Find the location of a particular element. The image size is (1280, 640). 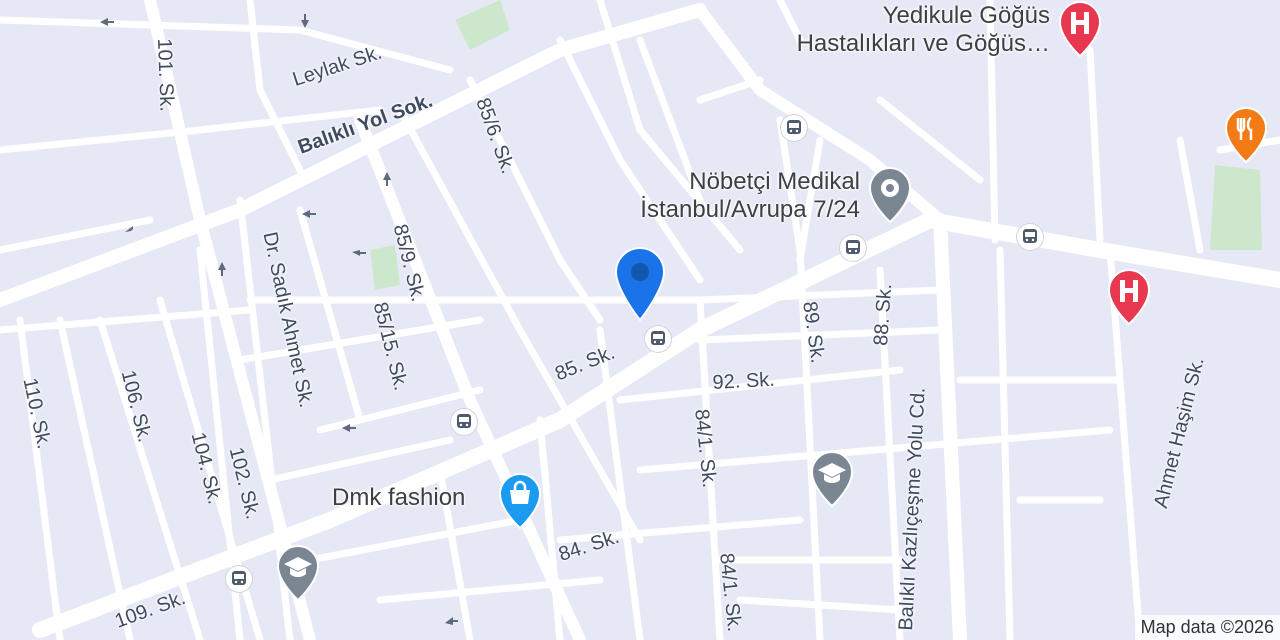

shop-label: Dmk fashion is located at coordinates (398, 498).